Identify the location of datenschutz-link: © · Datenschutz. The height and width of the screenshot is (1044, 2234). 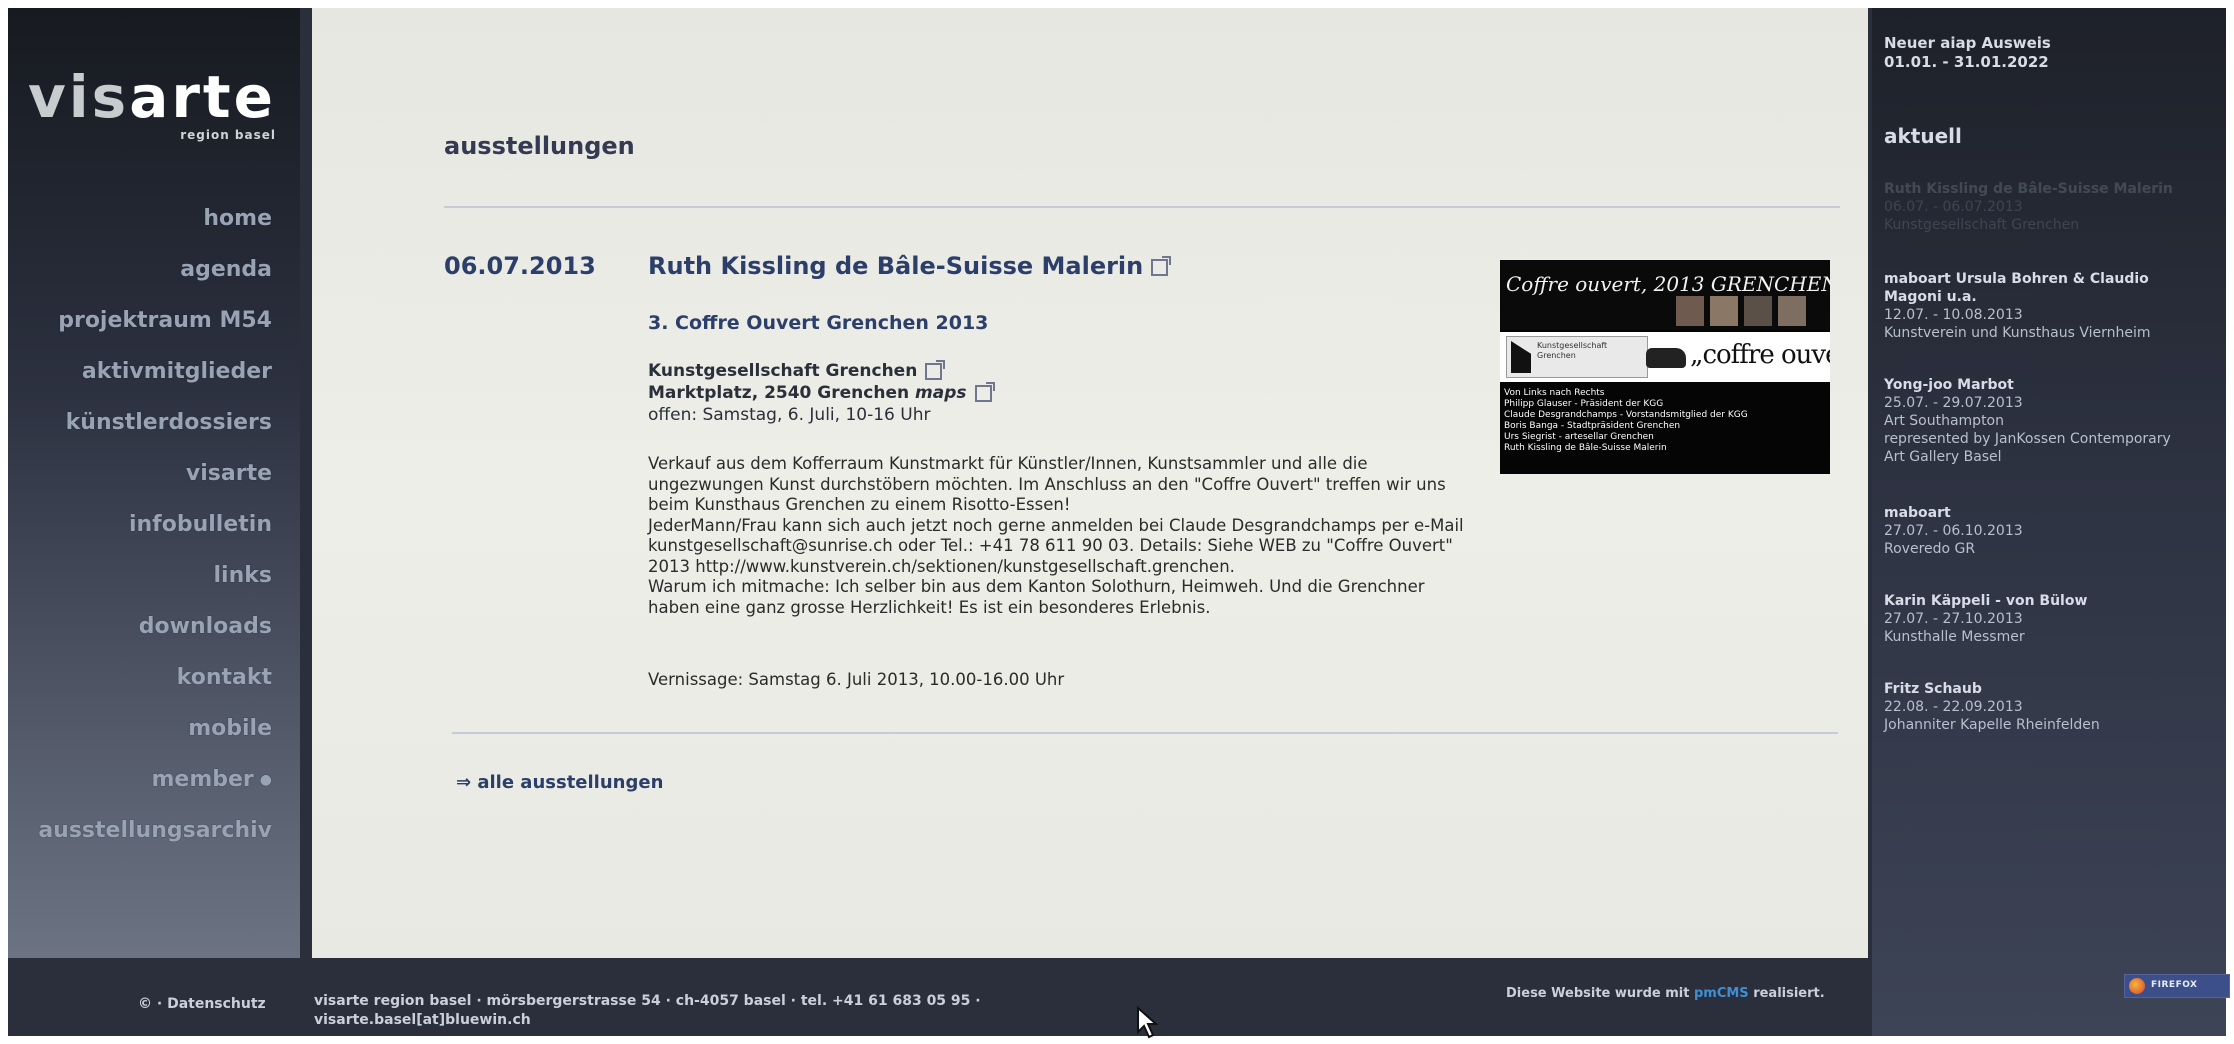
(202, 1004).